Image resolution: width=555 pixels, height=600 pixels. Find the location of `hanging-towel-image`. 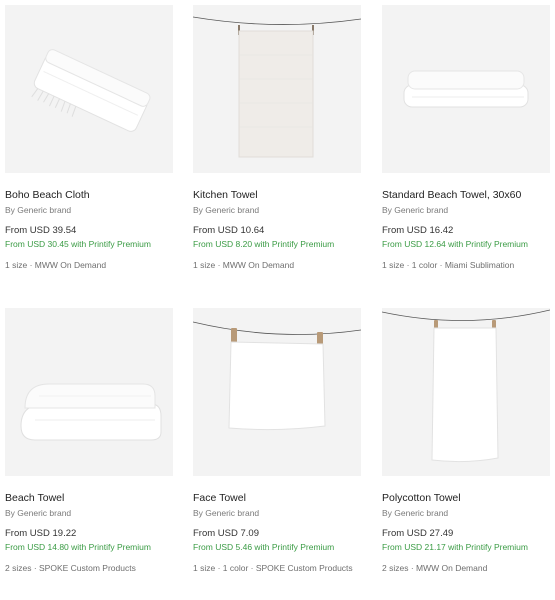

hanging-towel-image is located at coordinates (277, 87).